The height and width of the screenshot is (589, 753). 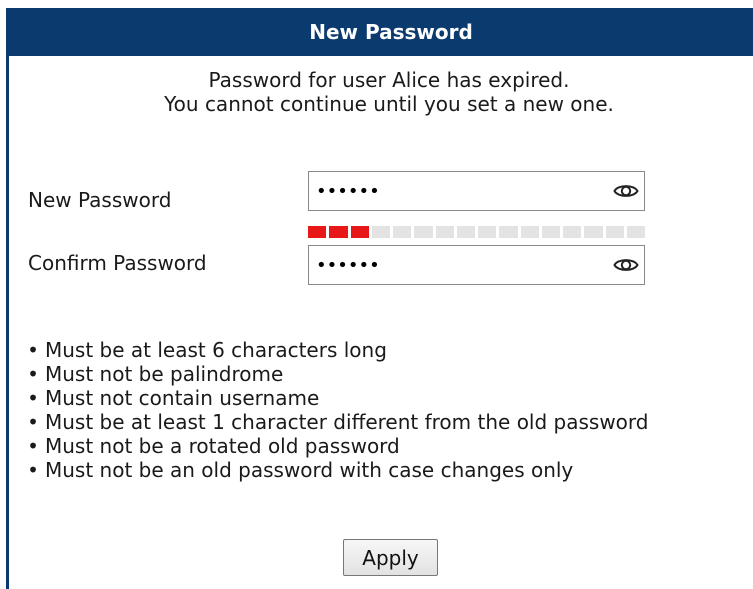 What do you see at coordinates (476, 232) in the screenshot?
I see `password-strength-meter` at bounding box center [476, 232].